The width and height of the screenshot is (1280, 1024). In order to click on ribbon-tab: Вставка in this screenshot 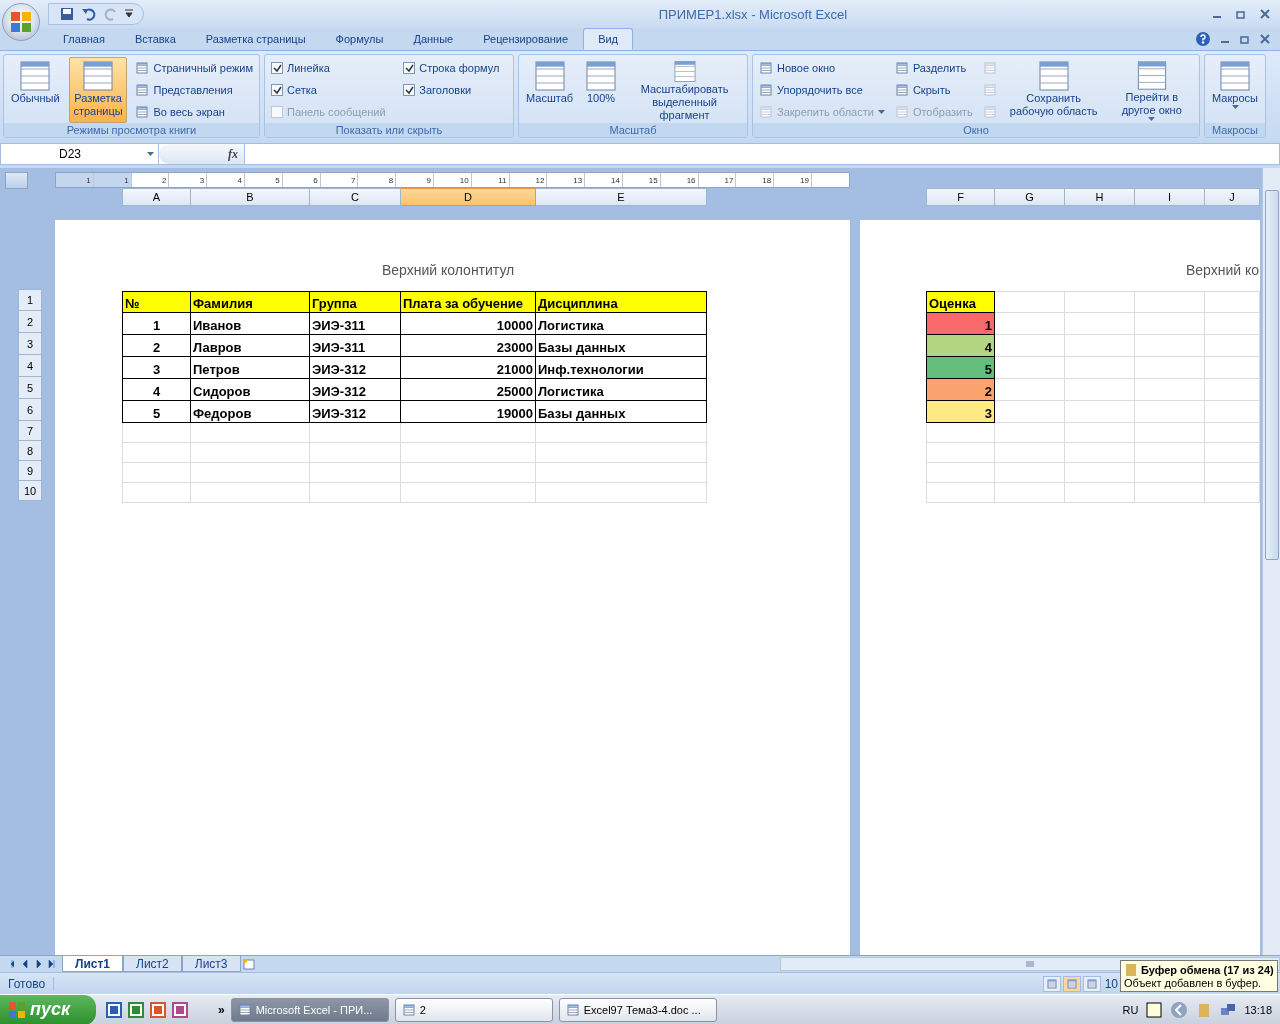, I will do `click(155, 39)`.